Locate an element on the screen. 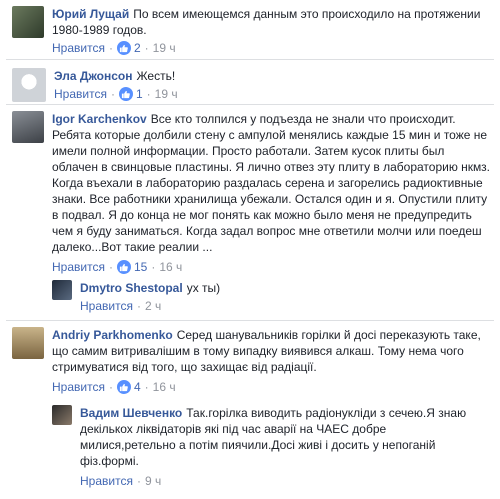 The height and width of the screenshot is (499, 500). reaction-count: 15 is located at coordinates (132, 267).